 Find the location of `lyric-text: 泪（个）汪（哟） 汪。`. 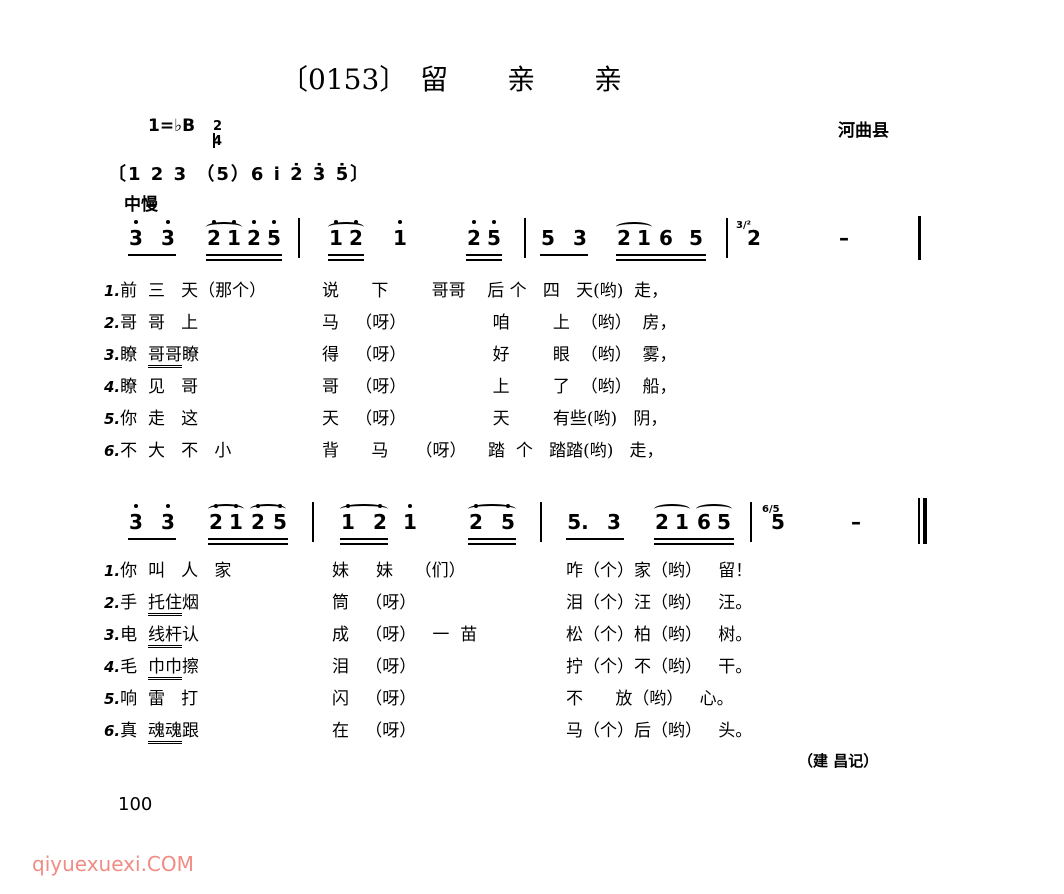

lyric-text: 泪（个）汪（哟） 汪。 is located at coordinates (659, 603).